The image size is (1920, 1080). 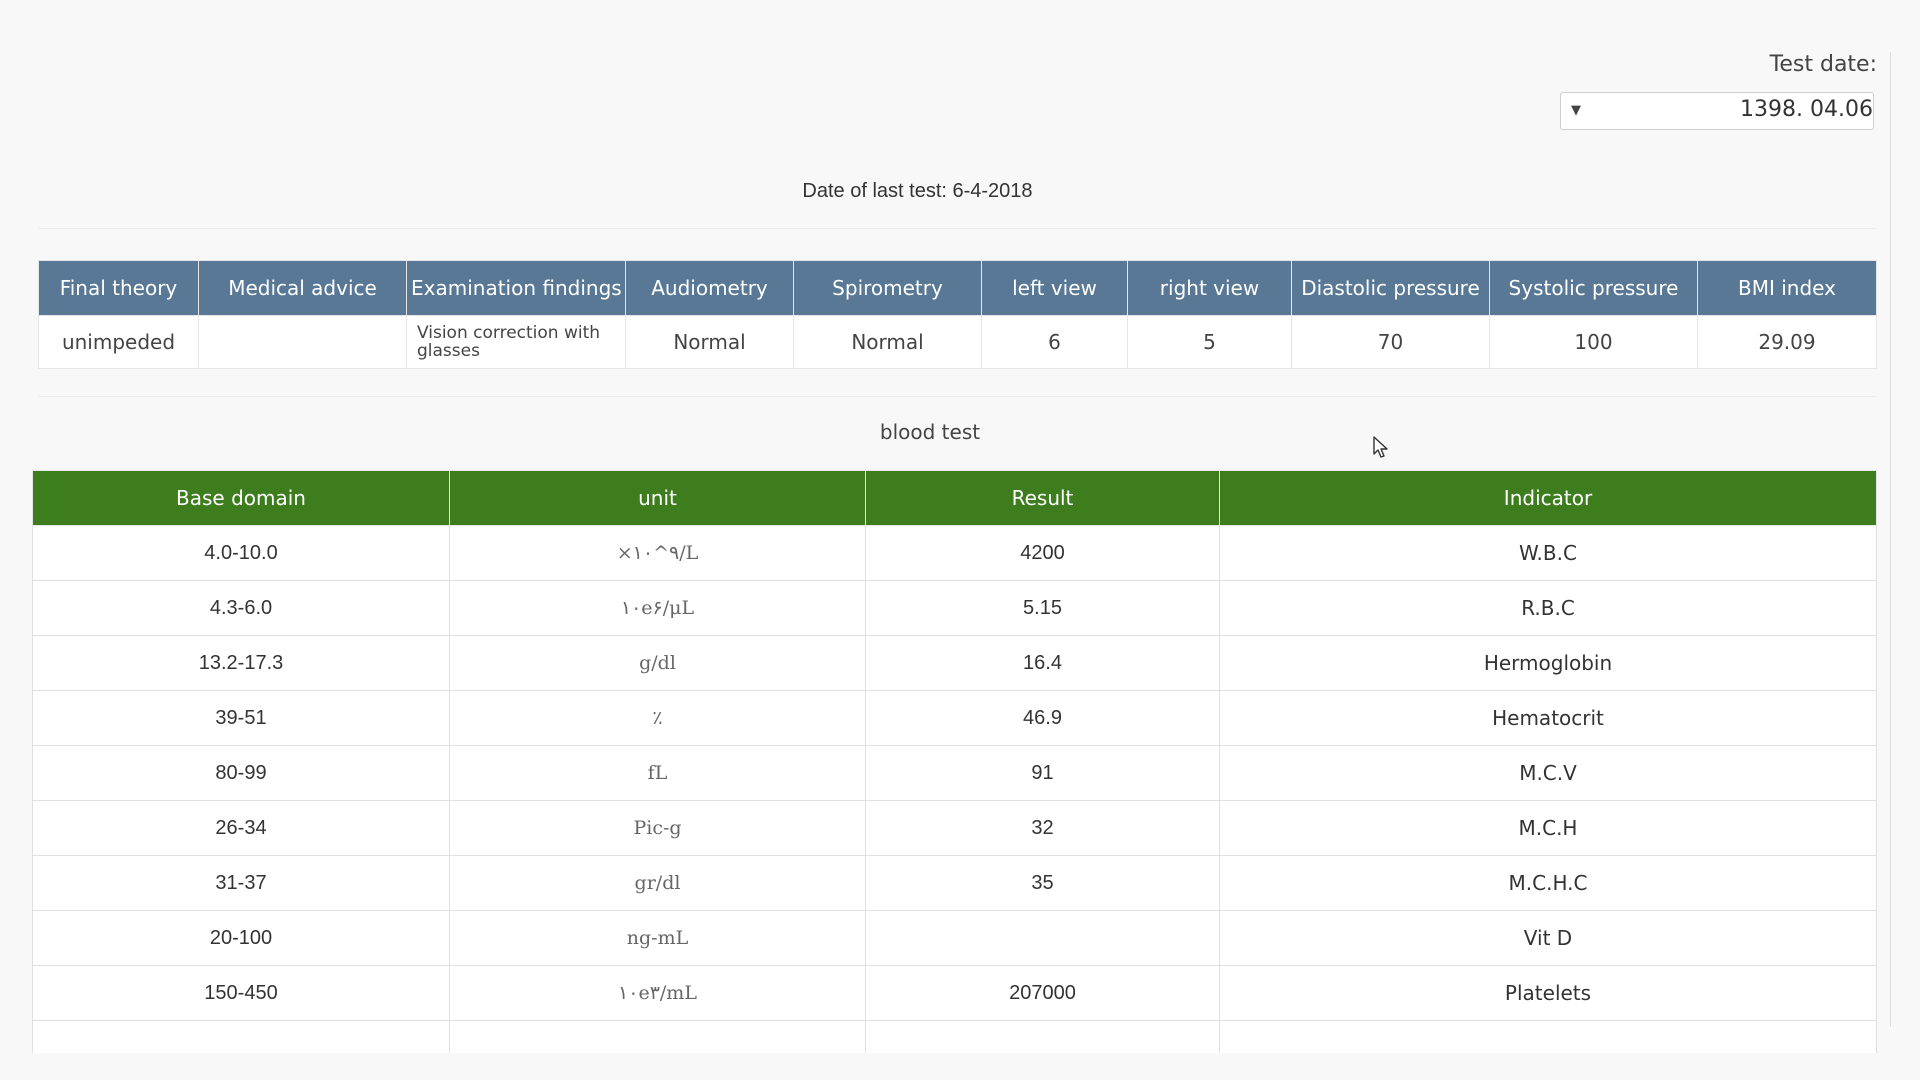 I want to click on unit-cell: ۱۰e۶/μL, so click(x=657, y=608).